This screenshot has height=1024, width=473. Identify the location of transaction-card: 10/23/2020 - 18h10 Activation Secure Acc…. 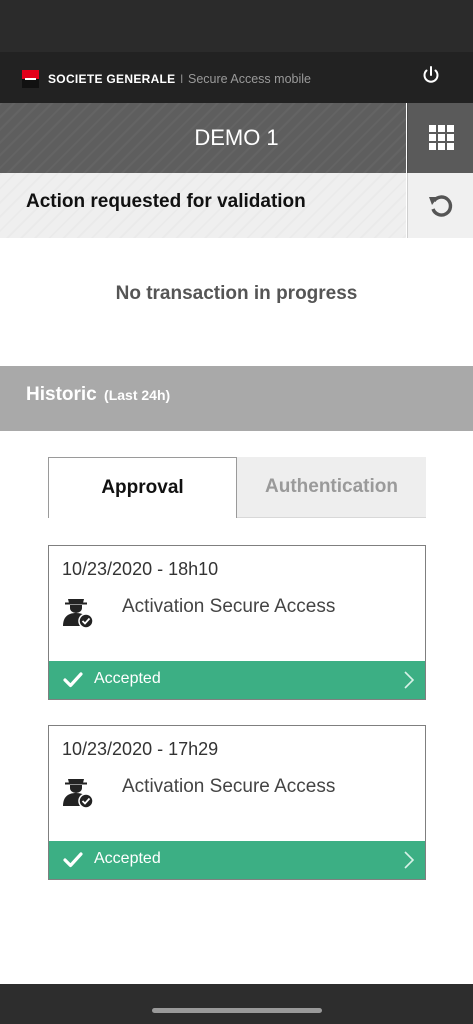
(237, 622).